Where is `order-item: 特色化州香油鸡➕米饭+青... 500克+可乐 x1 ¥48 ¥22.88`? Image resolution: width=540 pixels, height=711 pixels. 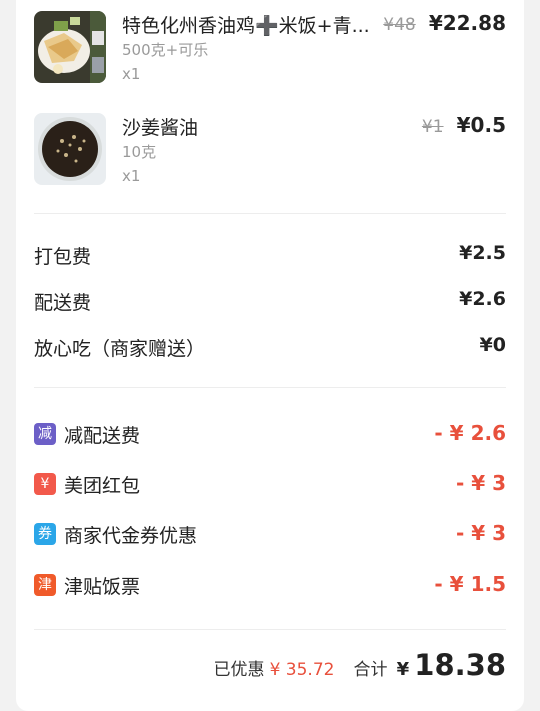 order-item: 特色化州香油鸡➕米饭+青... 500克+可乐 x1 ¥48 ¥22.88 is located at coordinates (270, 51).